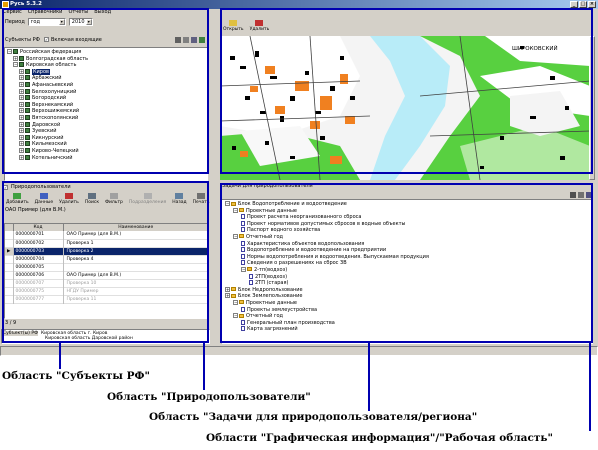  What do you see at coordinates (407, 329) in the screenshot?
I see `task-item: Карта загрязнений` at bounding box center [407, 329].